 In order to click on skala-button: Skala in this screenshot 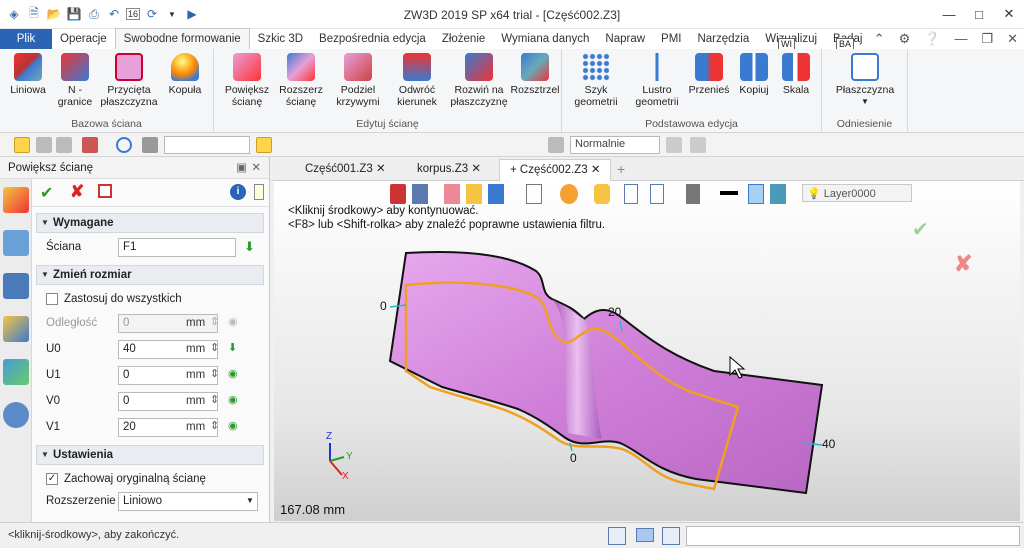, I will do `click(796, 74)`.